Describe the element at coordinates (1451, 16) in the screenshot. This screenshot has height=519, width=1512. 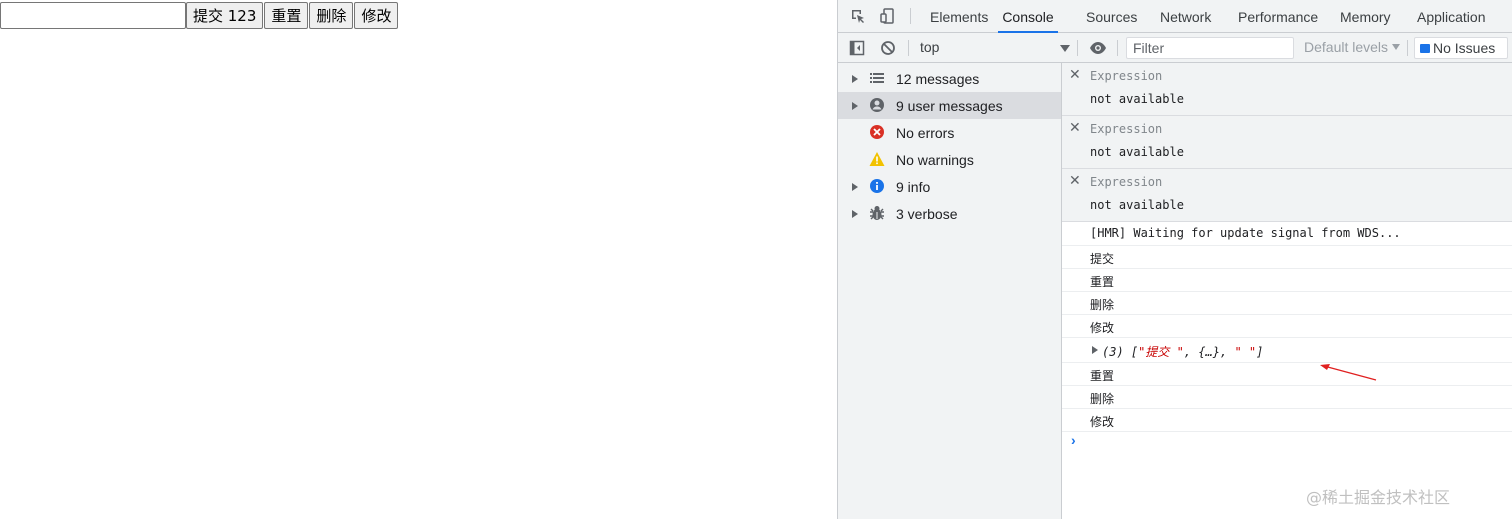
I see `tab-application: Application` at that location.